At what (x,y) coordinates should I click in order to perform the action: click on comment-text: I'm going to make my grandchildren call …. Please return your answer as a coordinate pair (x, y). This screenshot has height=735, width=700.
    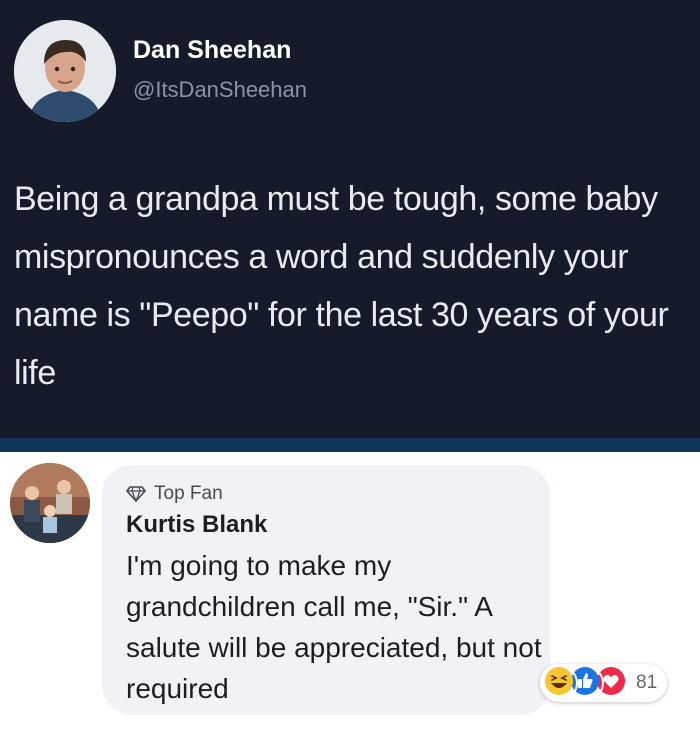
    Looking at the image, I should click on (334, 627).